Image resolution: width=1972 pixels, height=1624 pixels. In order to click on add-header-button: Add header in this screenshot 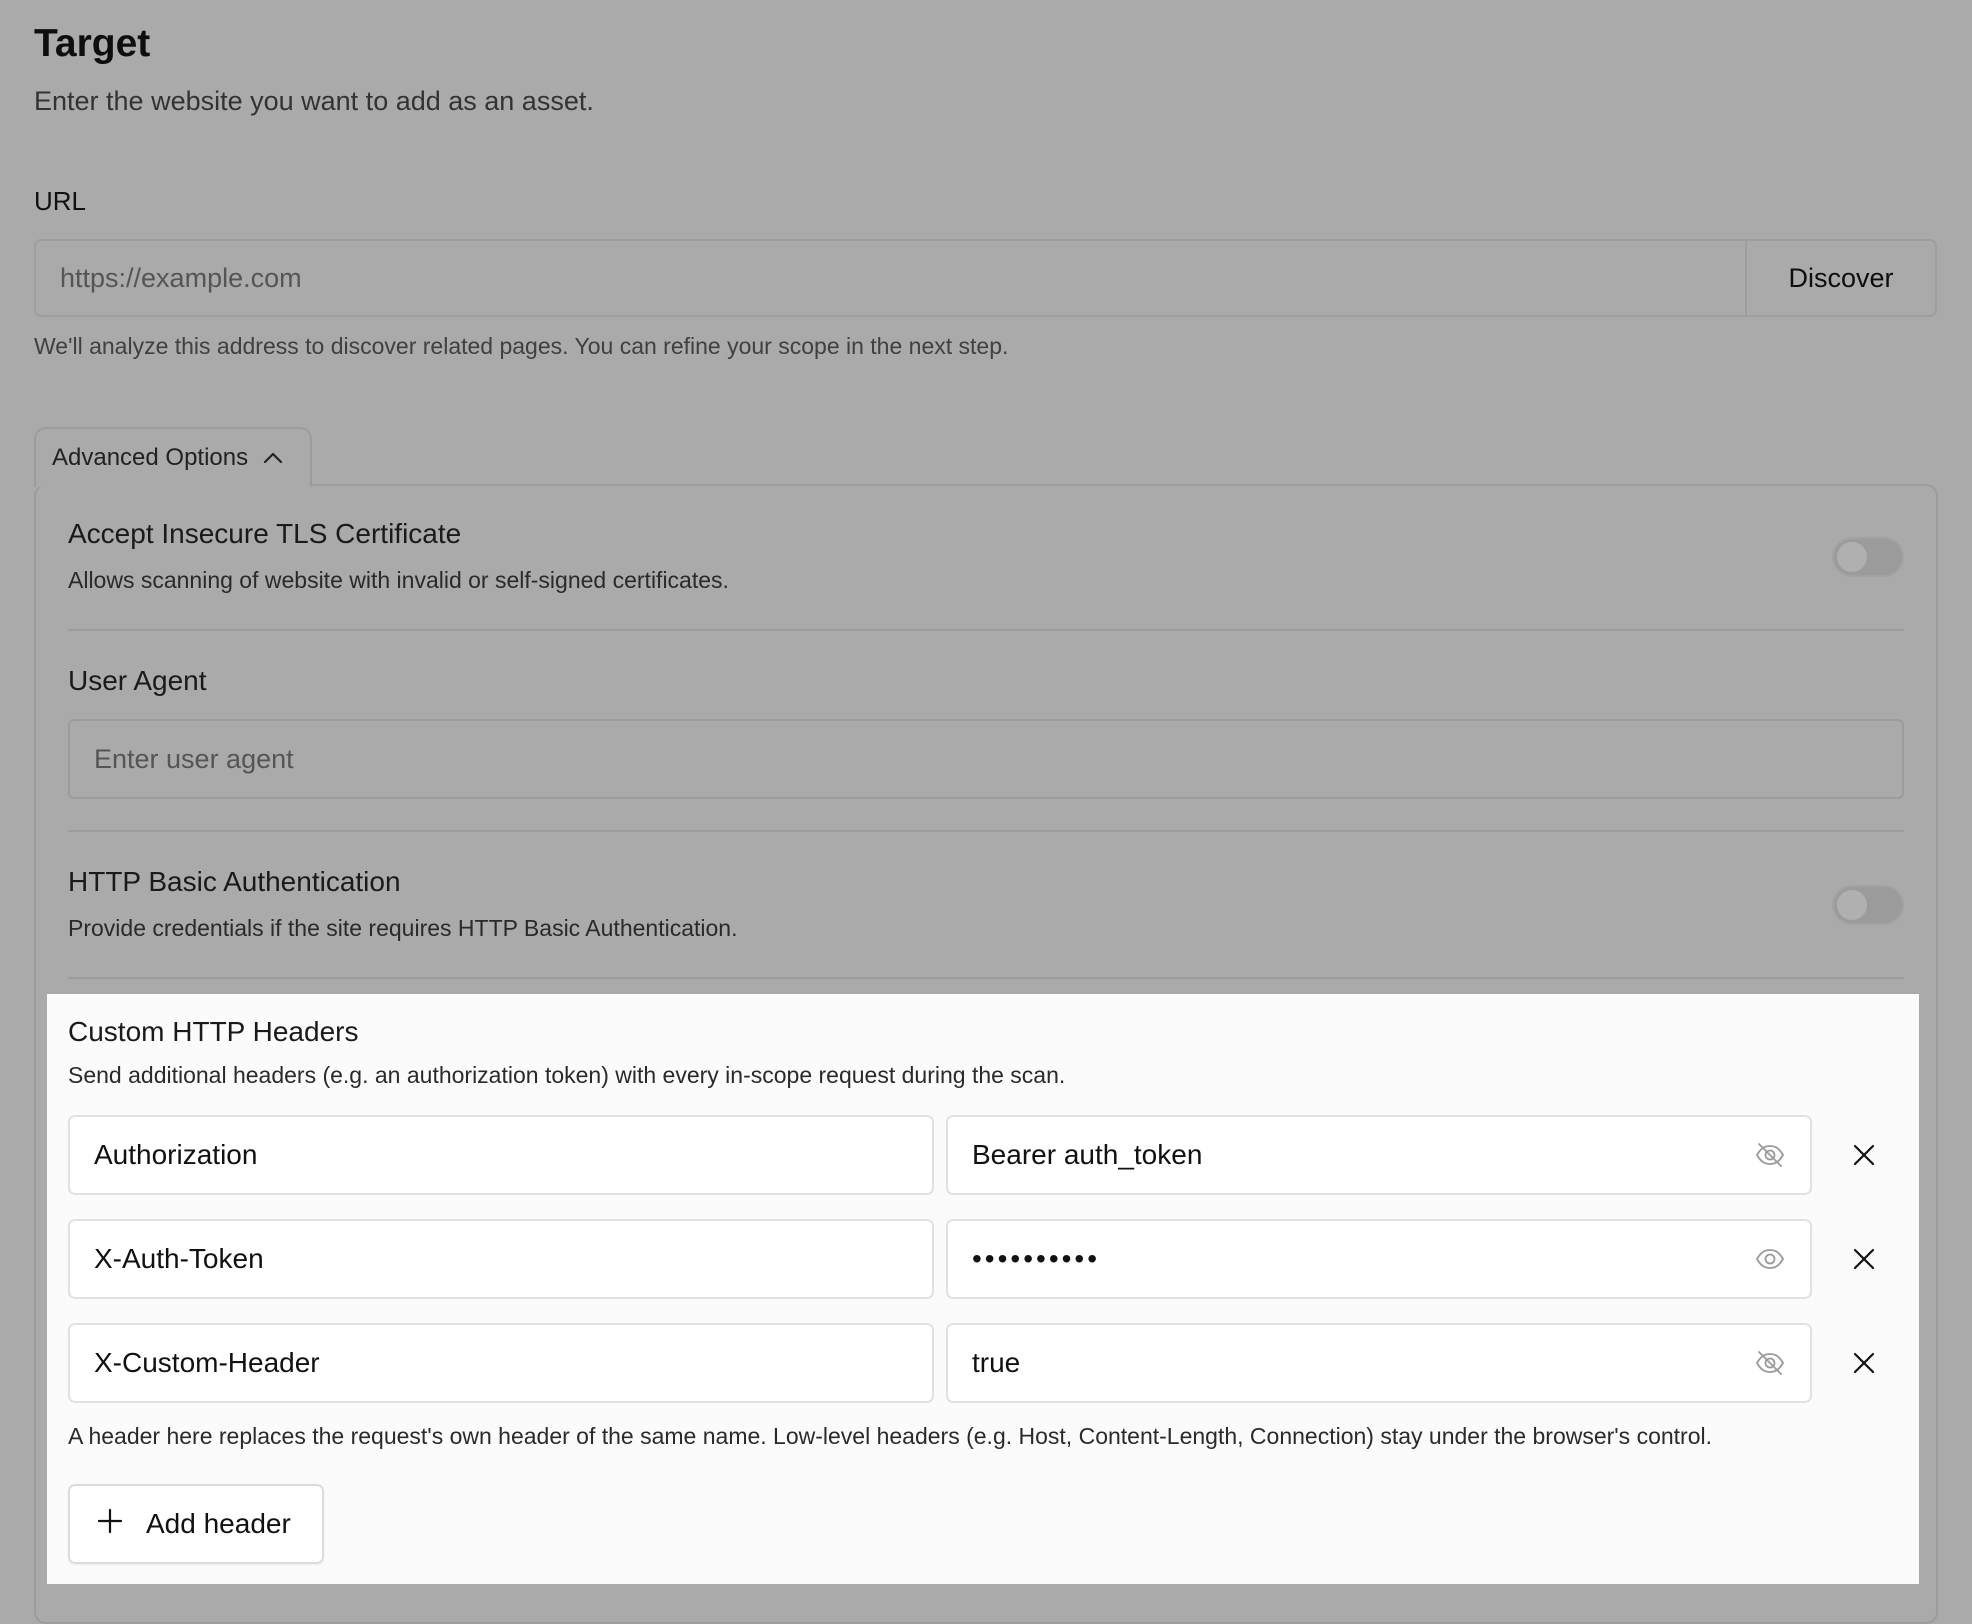, I will do `click(196, 1524)`.